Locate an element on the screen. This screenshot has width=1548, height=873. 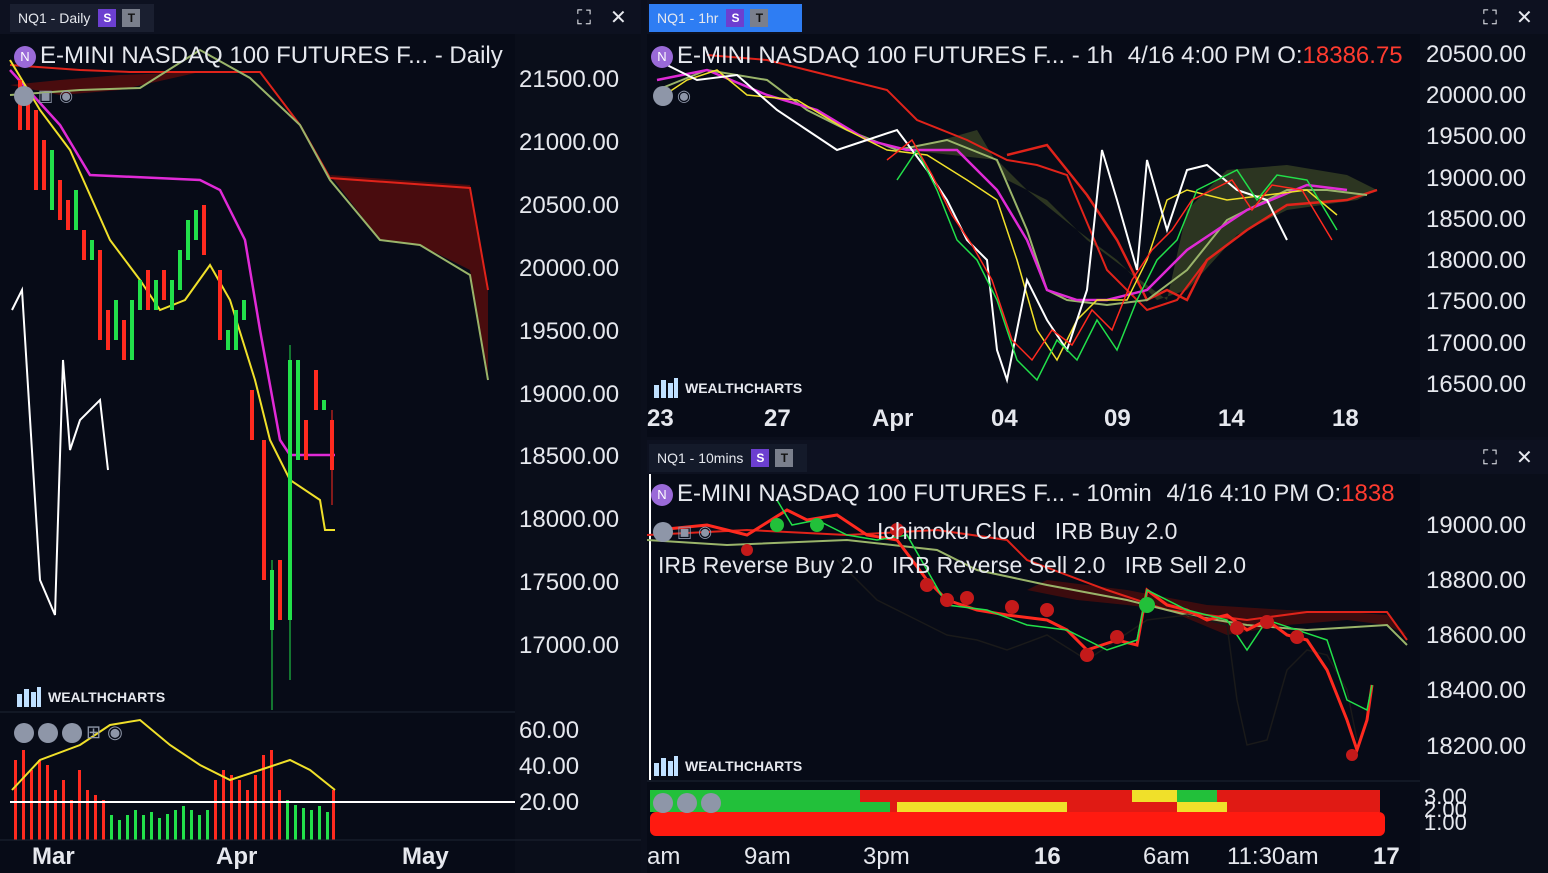
x-tick: 23 is located at coordinates (660, 418).